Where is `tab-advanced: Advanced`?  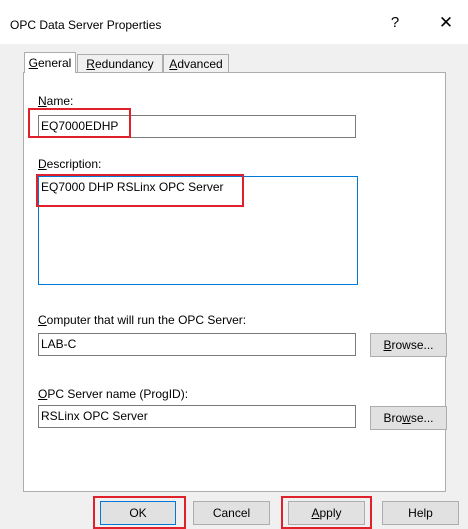
tab-advanced: Advanced is located at coordinates (196, 63).